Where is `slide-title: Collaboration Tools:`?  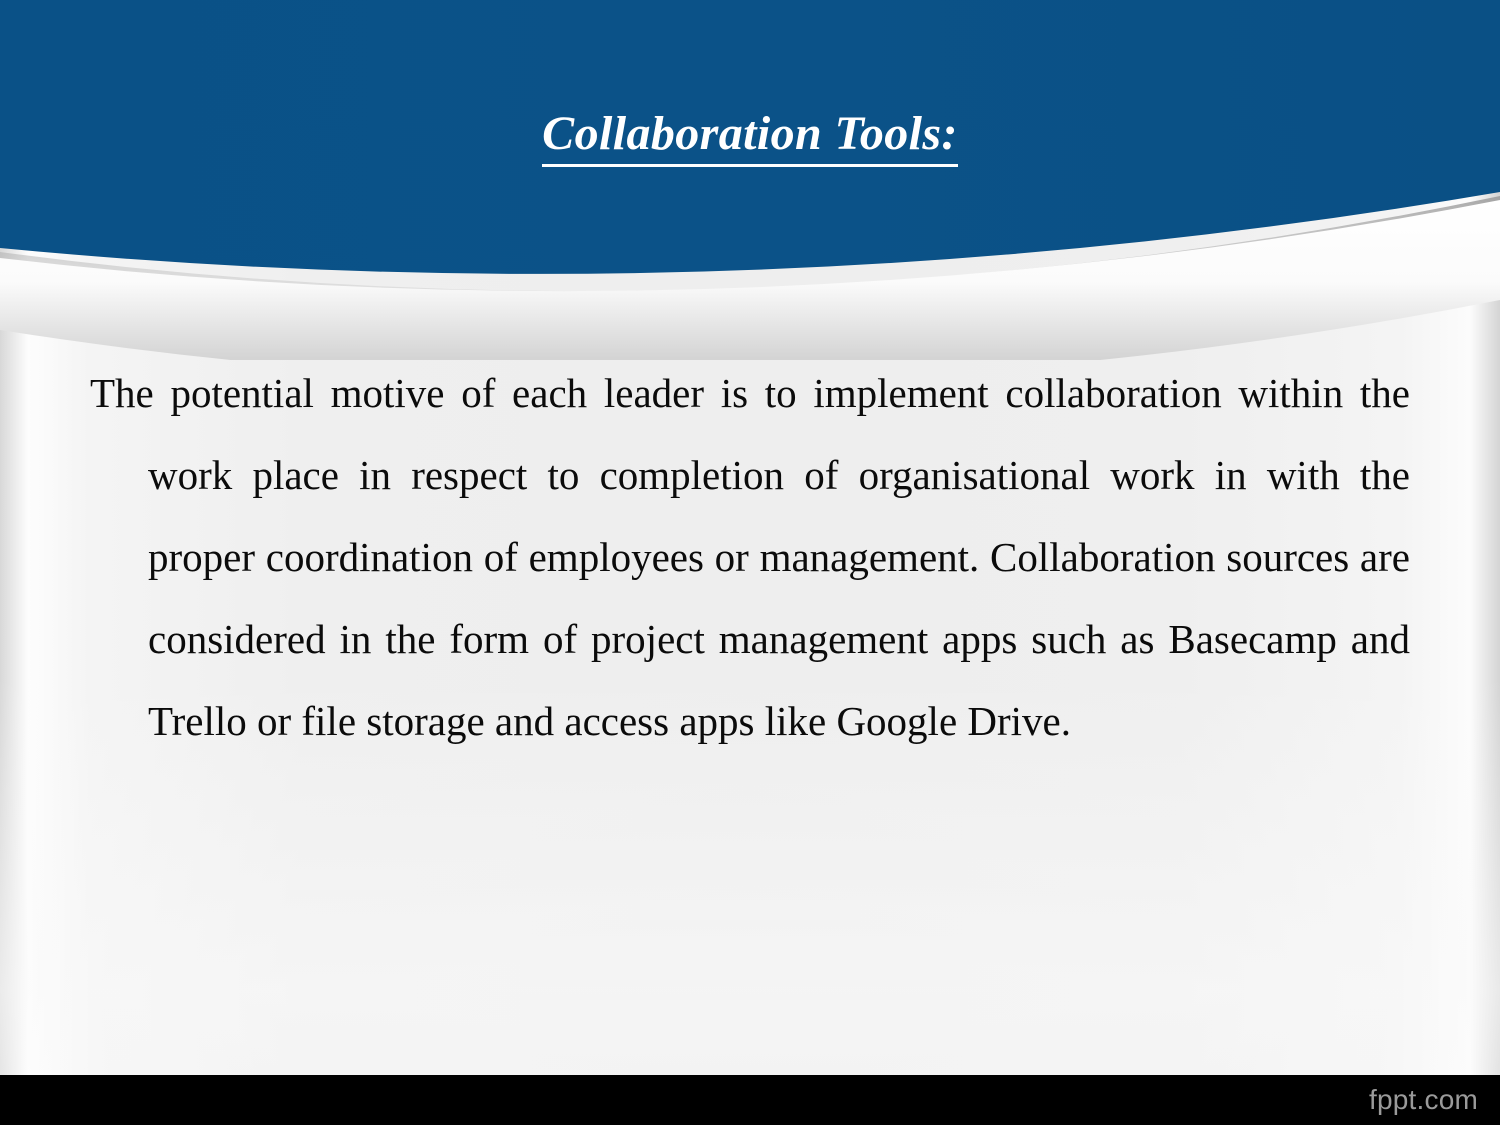
slide-title: Collaboration Tools: is located at coordinates (750, 137).